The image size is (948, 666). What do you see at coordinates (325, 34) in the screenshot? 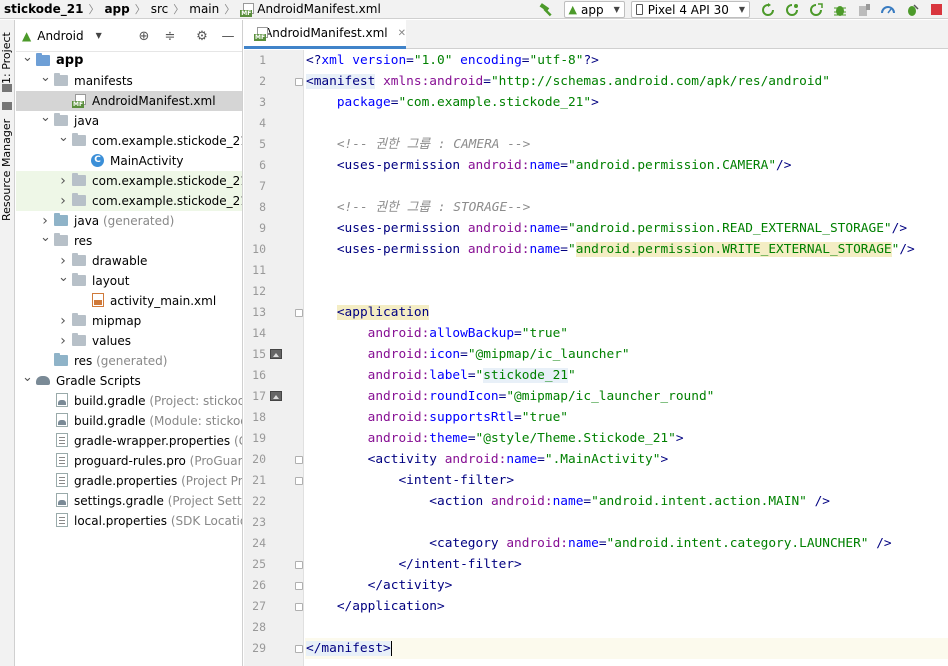
I see `tab-androidmanifest: AndroidManifest.xml ✕` at bounding box center [325, 34].